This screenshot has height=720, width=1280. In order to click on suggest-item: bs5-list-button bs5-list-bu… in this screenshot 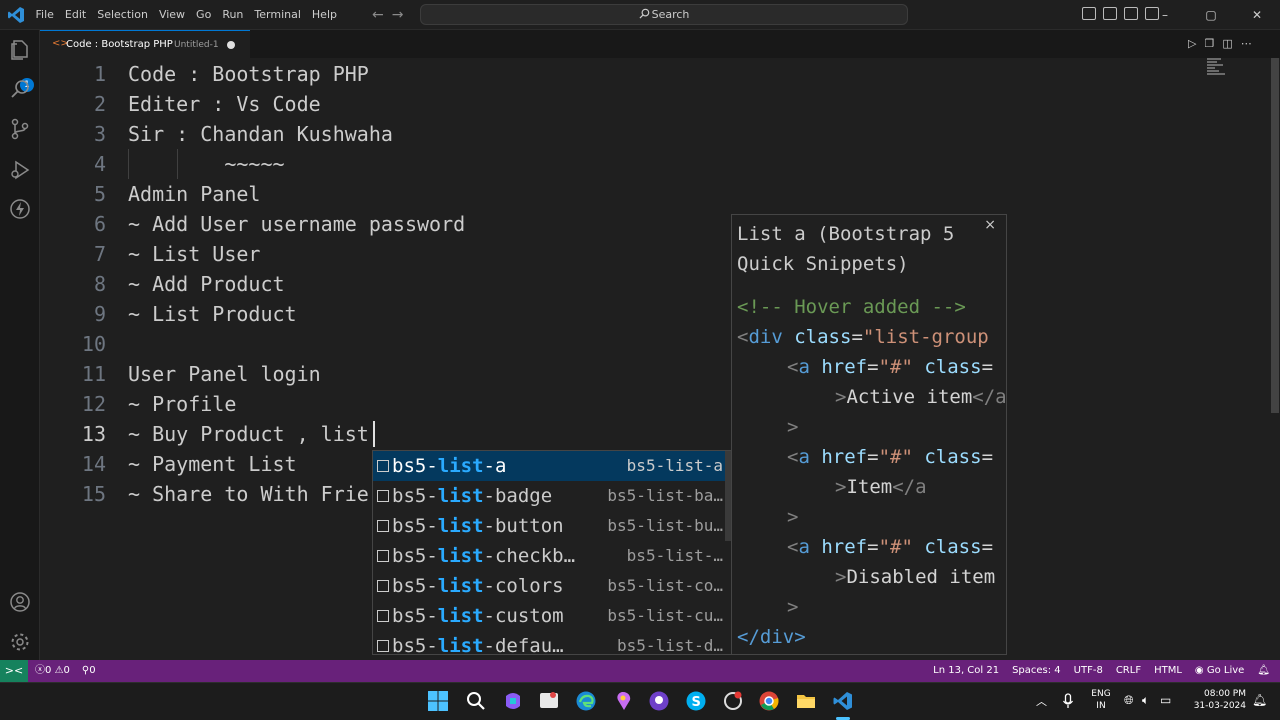, I will do `click(552, 526)`.